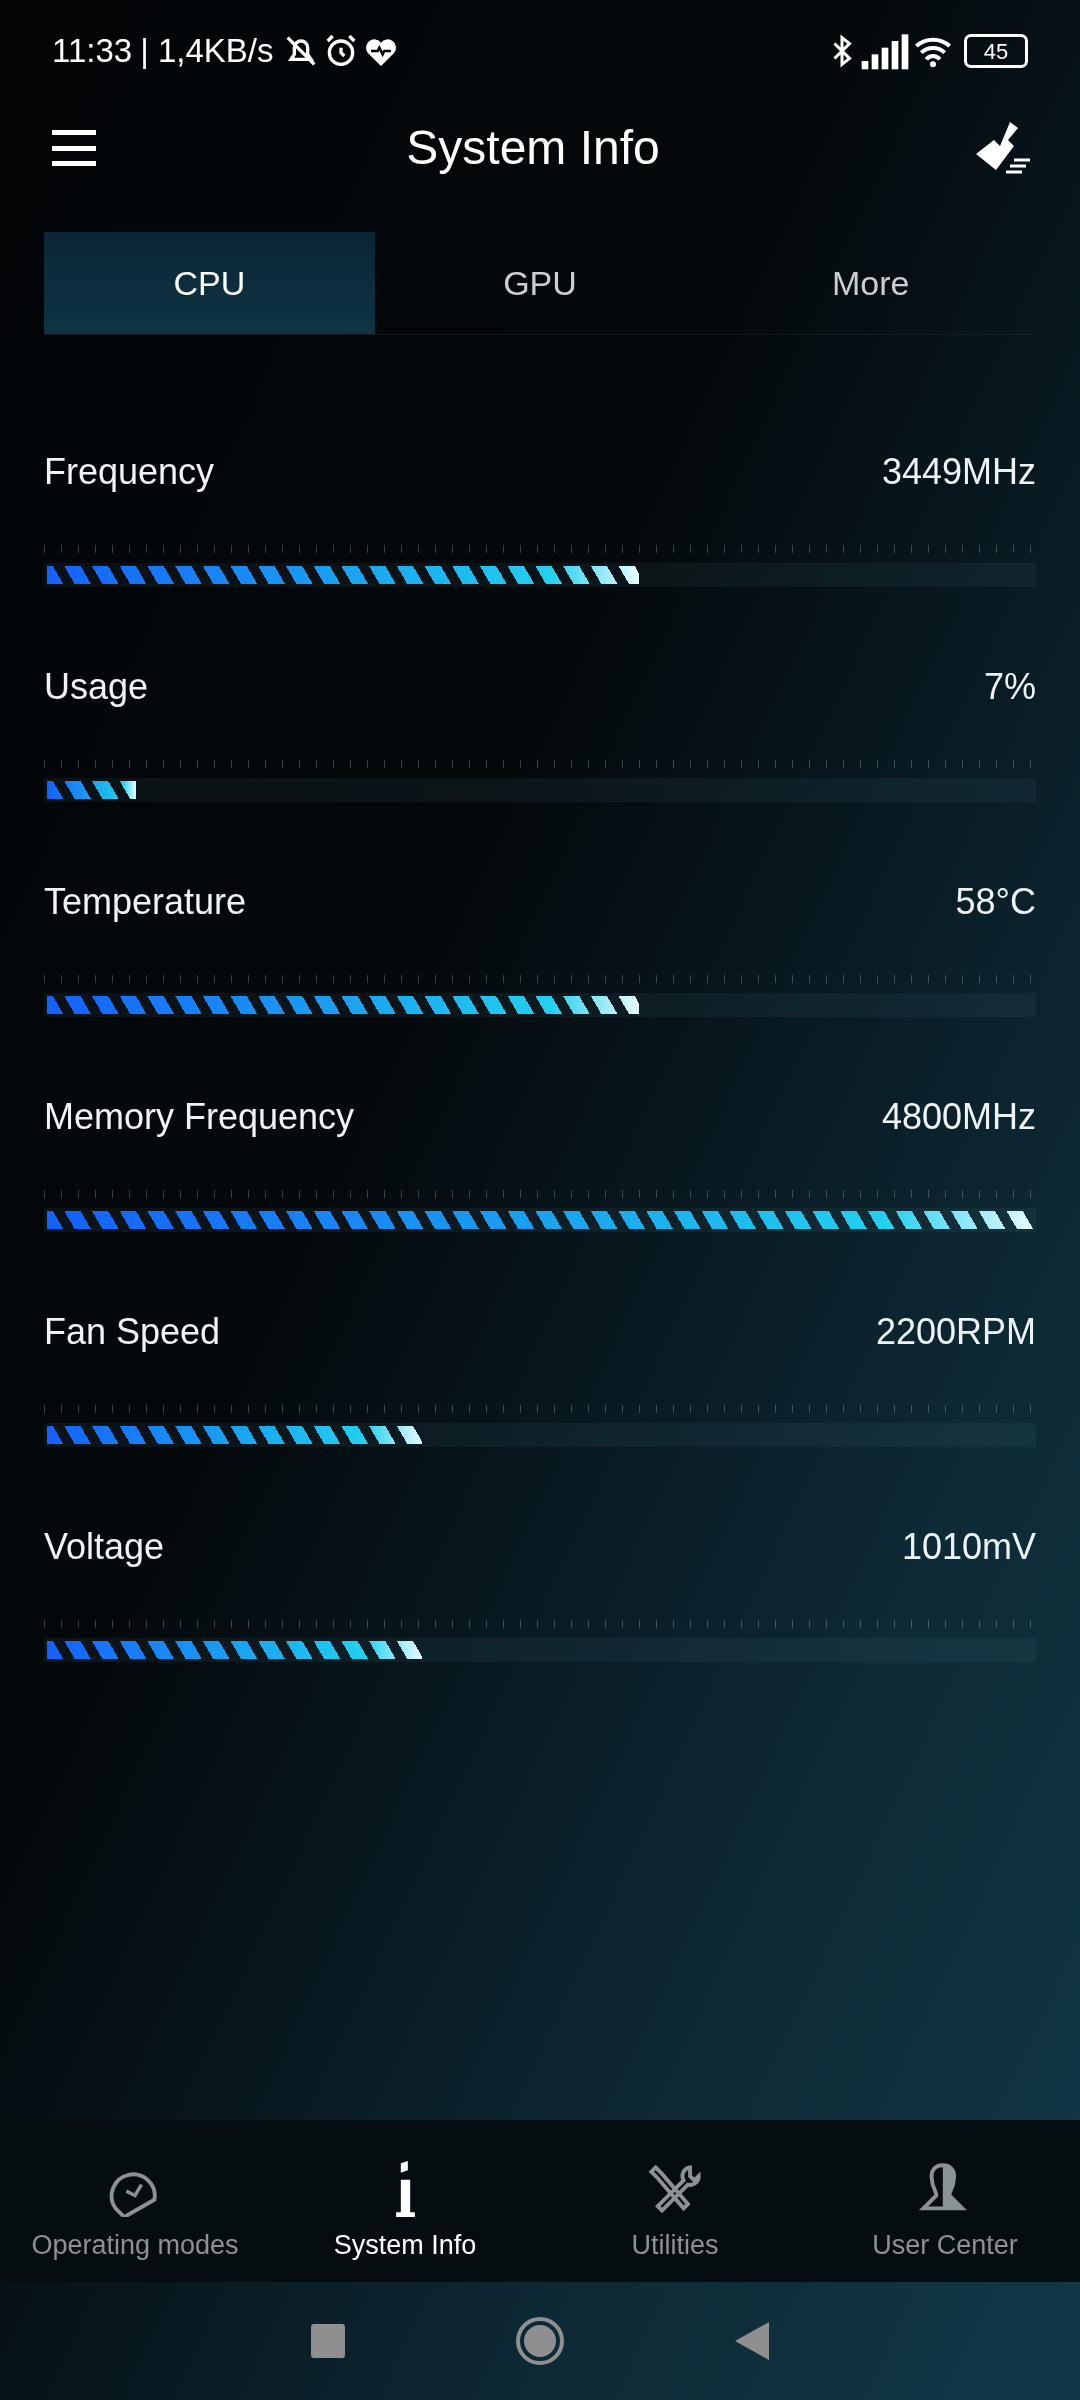 Image resolution: width=1080 pixels, height=2400 pixels. What do you see at coordinates (968, 1547) in the screenshot?
I see `metric-value: 1010mV` at bounding box center [968, 1547].